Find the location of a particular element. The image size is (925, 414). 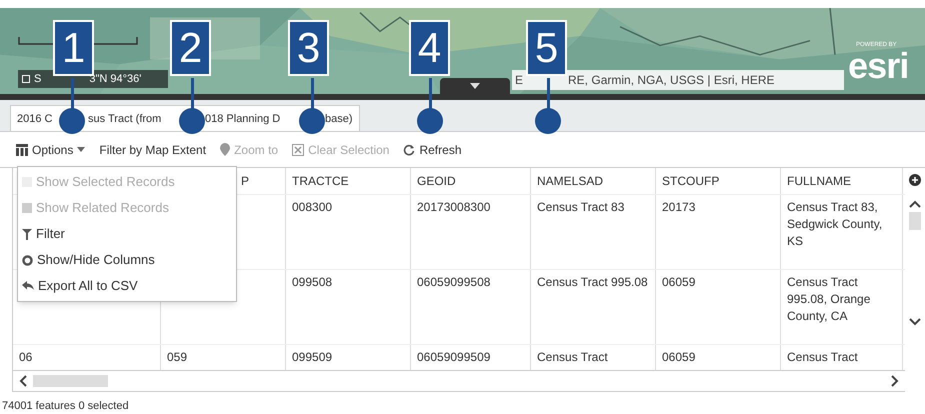

table-cell: 20173 is located at coordinates (679, 207).